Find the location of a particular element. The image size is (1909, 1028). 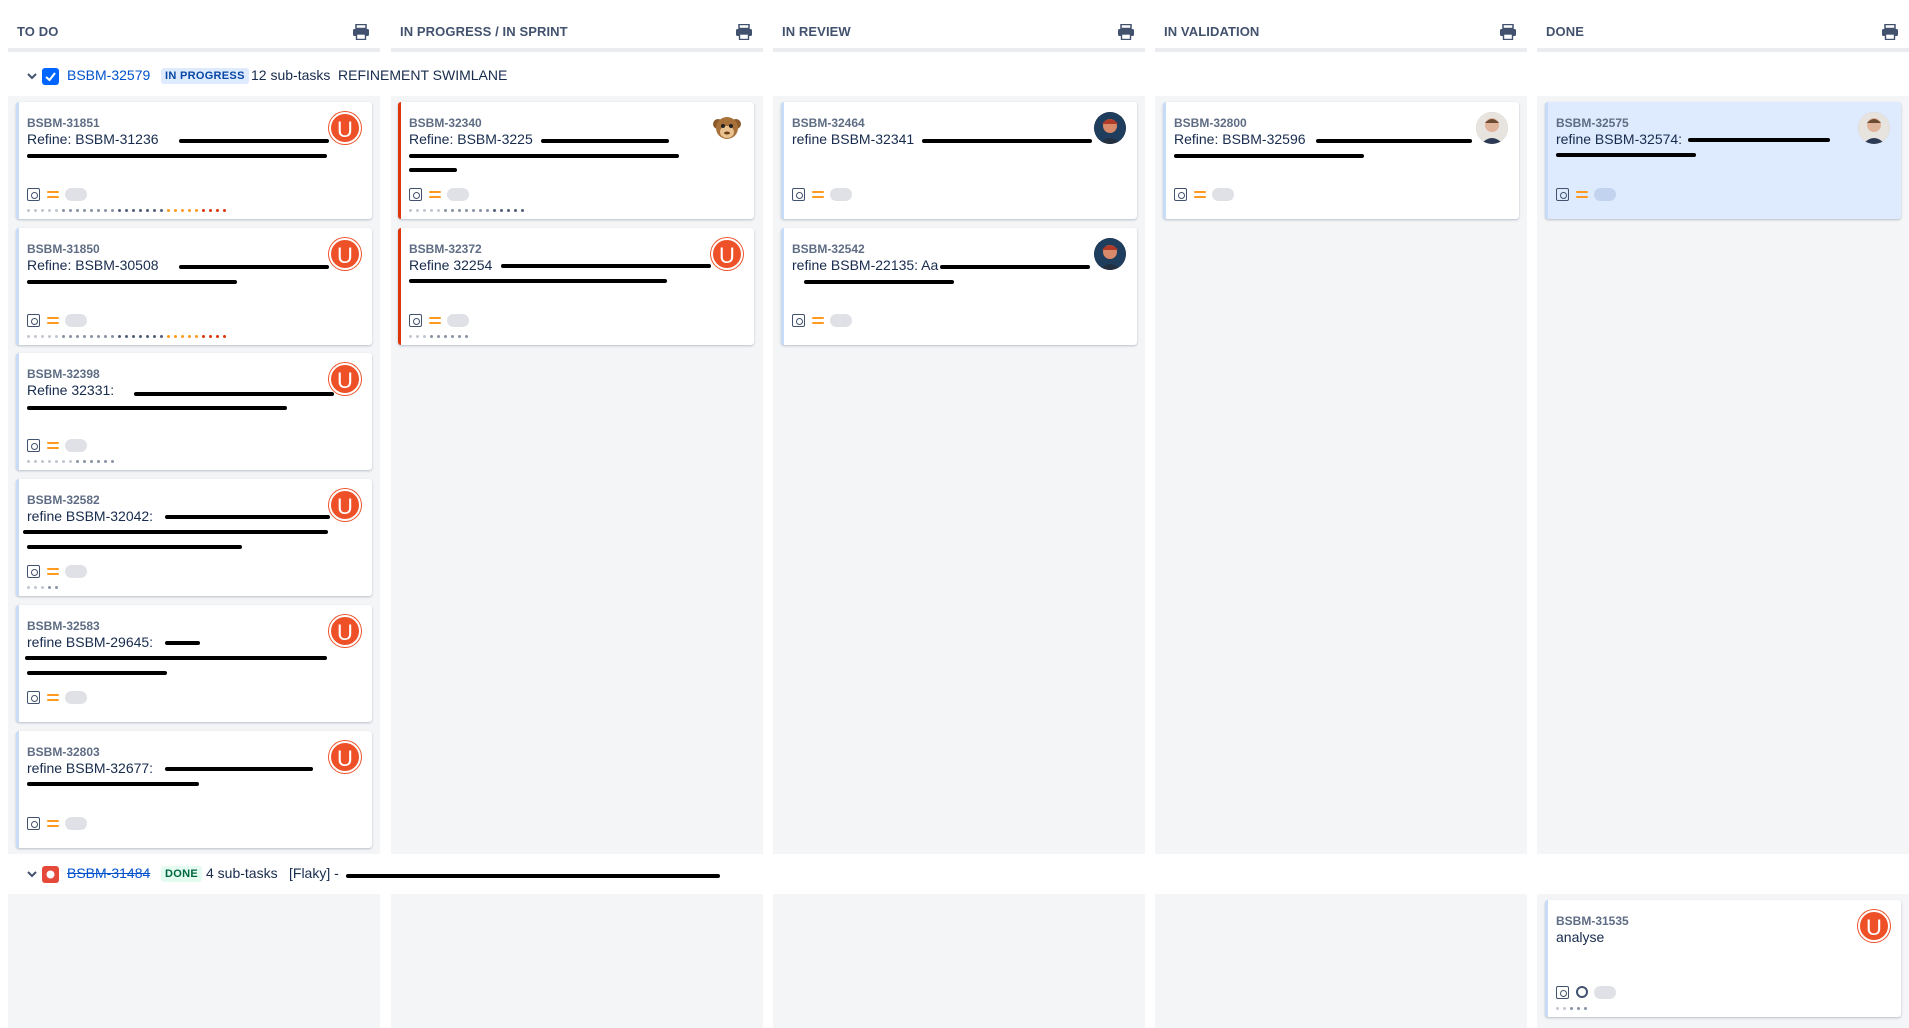

issue-key: BSBM-32800 is located at coordinates (1210, 123).